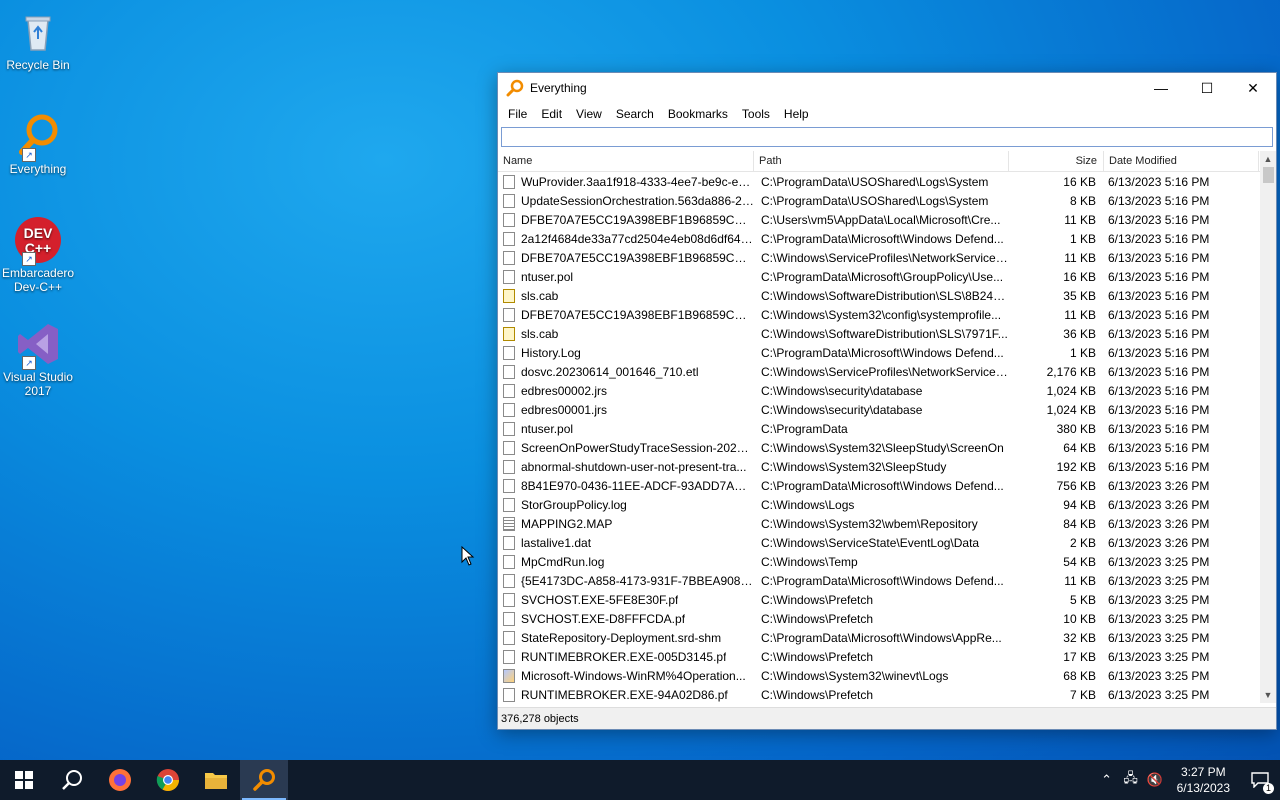 Image resolution: width=1280 pixels, height=800 pixels. Describe the element at coordinates (1082, 599) in the screenshot. I see `file-size: 5 KB` at that location.